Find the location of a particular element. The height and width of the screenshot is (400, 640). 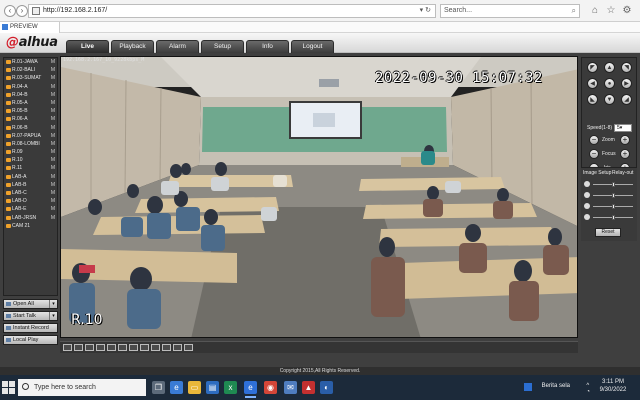

ptz-down-right-icon: ◢ is located at coordinates (626, 99).